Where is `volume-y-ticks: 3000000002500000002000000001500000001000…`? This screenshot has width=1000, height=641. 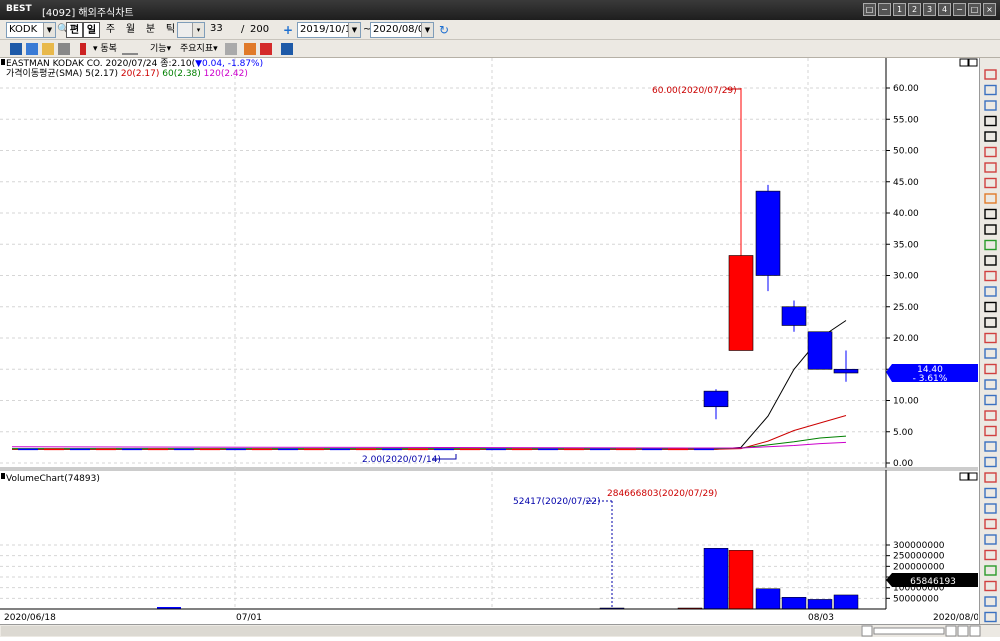 volume-y-ticks: 3000000002500000002000000001500000001000… is located at coordinates (915, 572).